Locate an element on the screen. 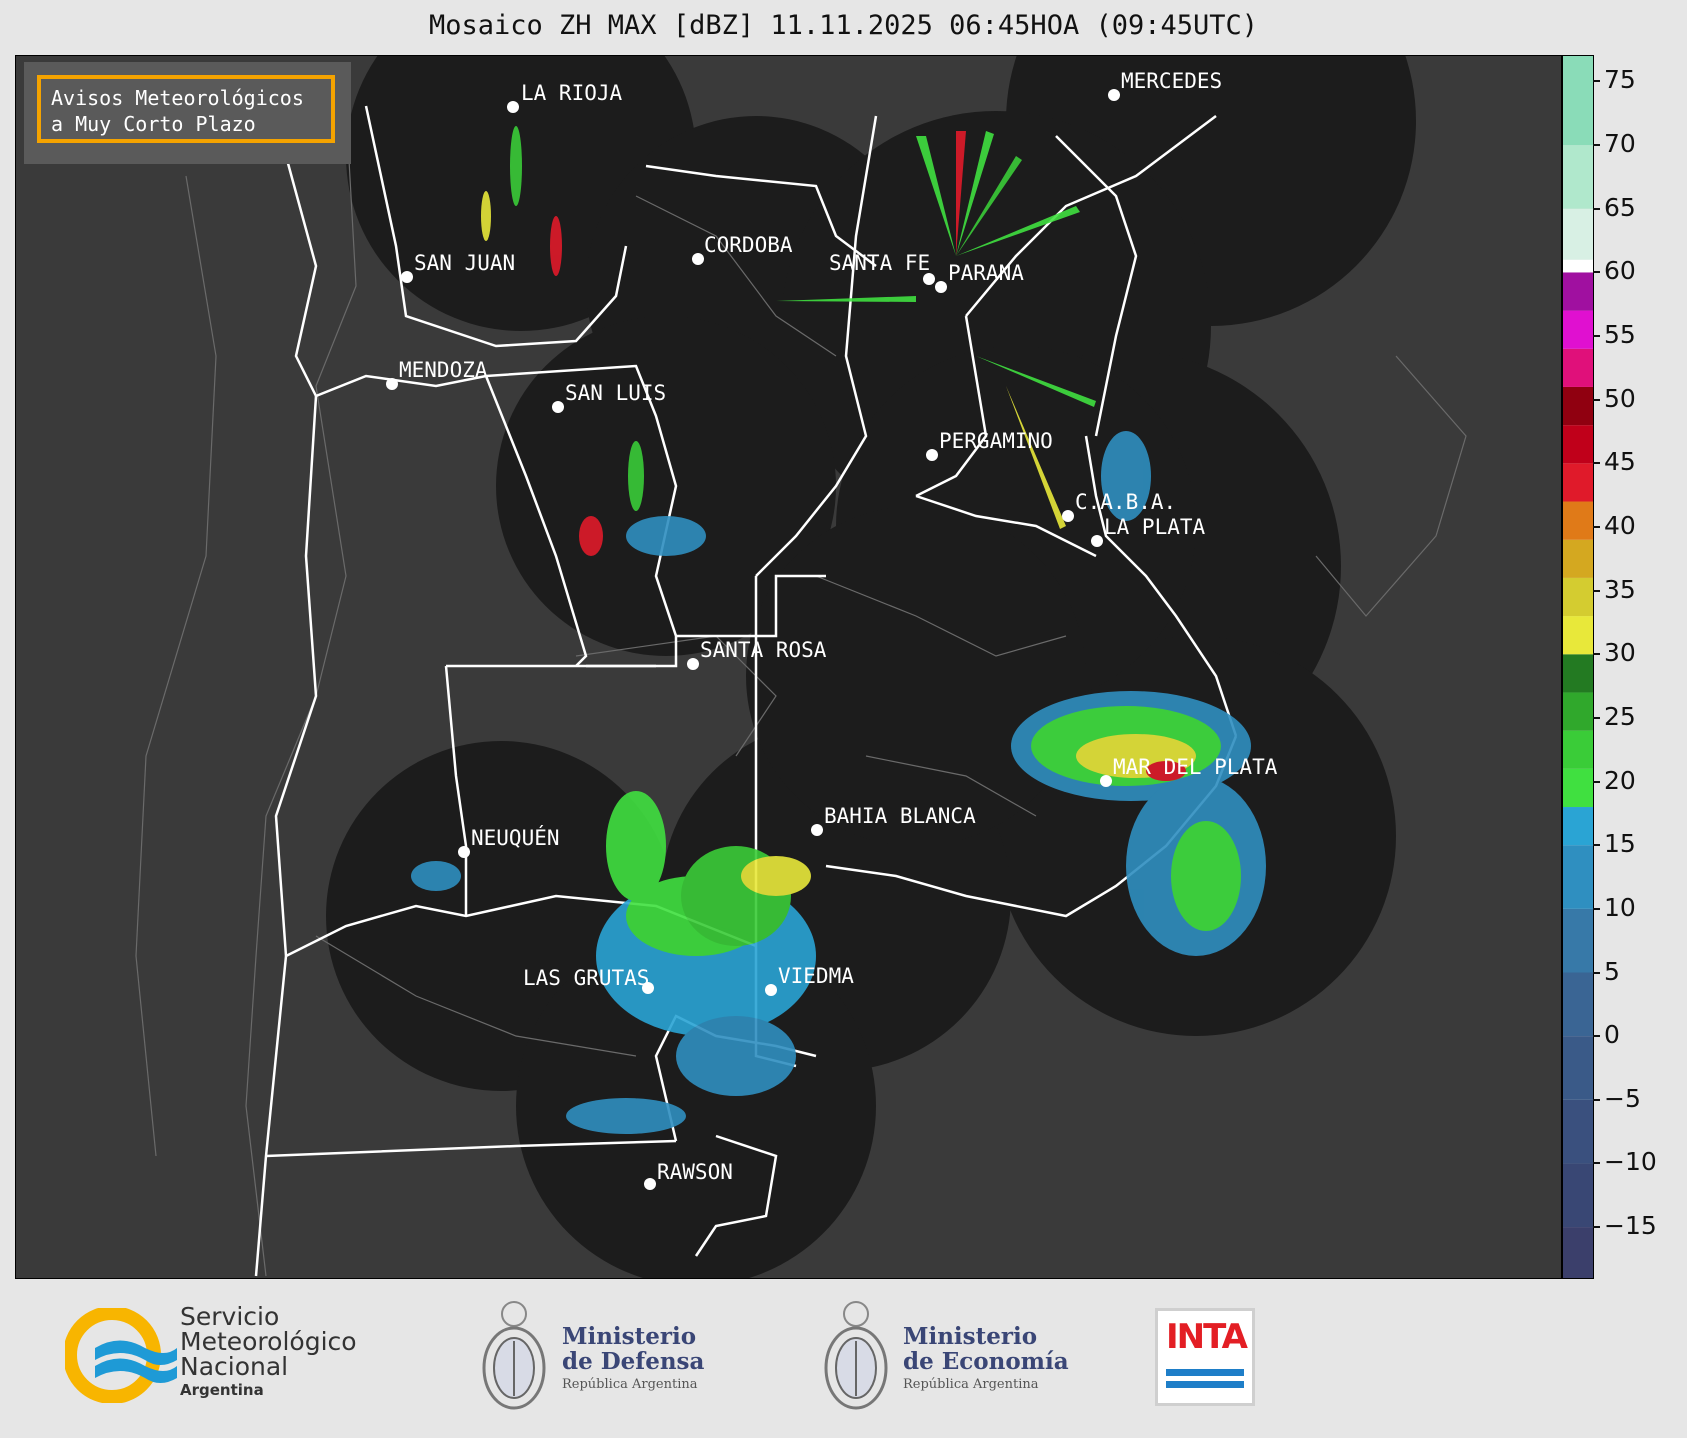 The height and width of the screenshot is (1438, 1687). colorbar-tick-label: 75 is located at coordinates (1614, 79).